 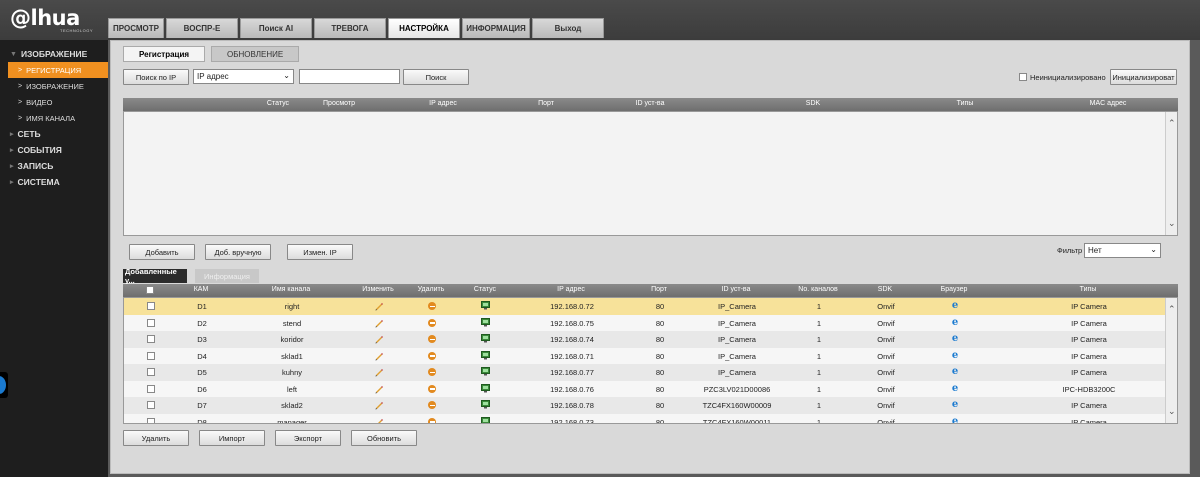 I want to click on change-ip-button: Измен. IP, so click(x=320, y=252).